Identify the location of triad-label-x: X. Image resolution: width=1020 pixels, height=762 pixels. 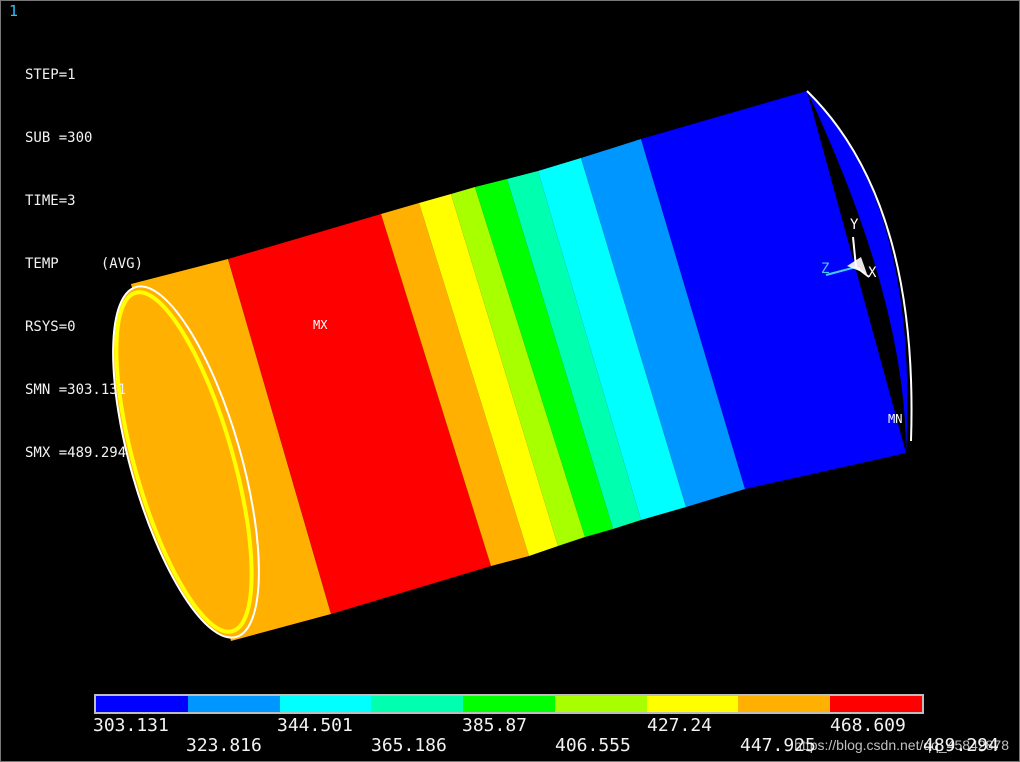
(872, 273).